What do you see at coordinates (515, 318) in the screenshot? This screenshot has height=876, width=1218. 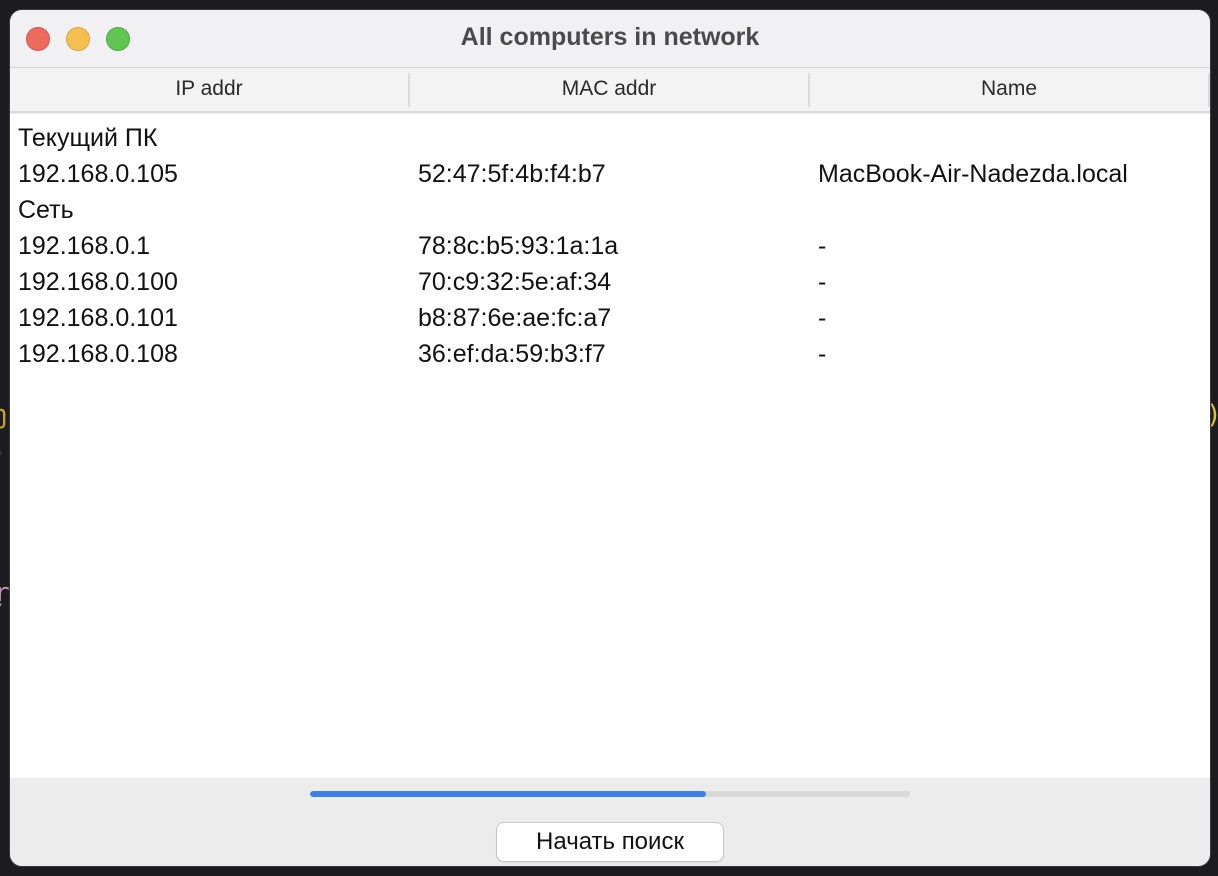 I see `cell-mac: b8:87:6e:ae:fc:a7` at bounding box center [515, 318].